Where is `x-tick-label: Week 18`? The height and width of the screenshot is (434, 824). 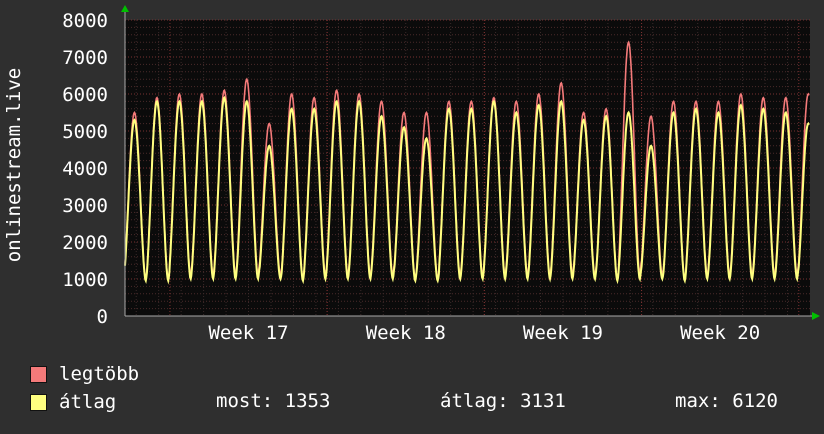
x-tick-label: Week 18 is located at coordinates (406, 333).